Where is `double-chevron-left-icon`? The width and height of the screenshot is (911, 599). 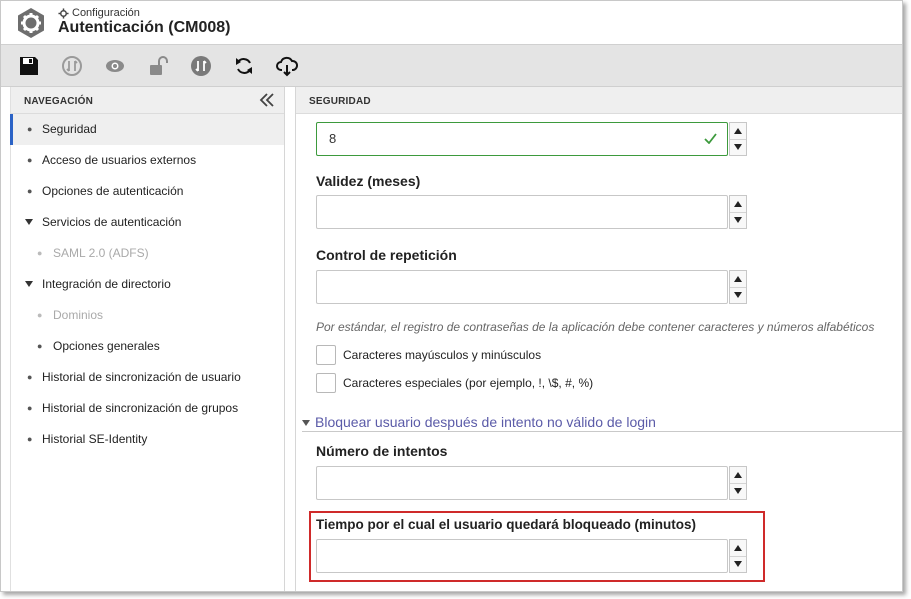 double-chevron-left-icon is located at coordinates (267, 100).